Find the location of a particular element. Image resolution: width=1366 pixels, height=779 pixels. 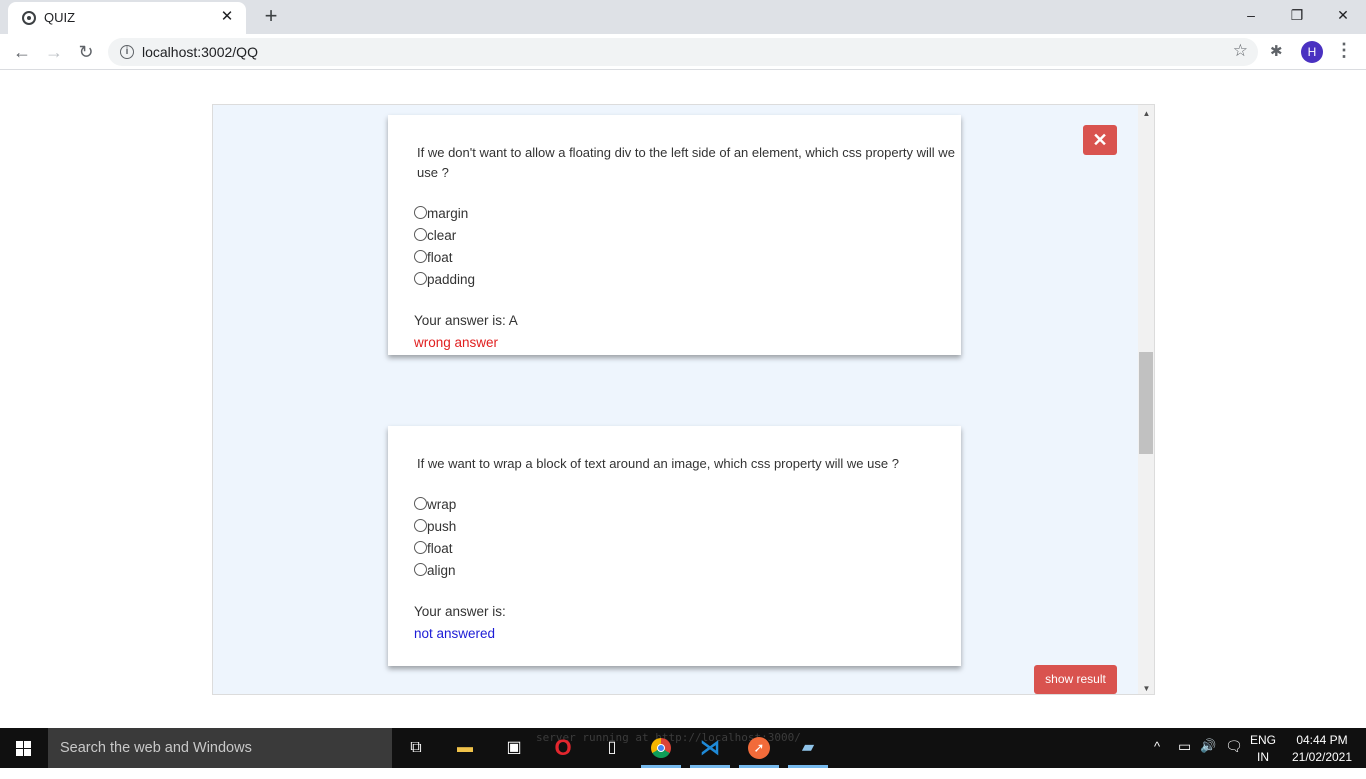

option-radio: wrap is located at coordinates (435, 505).